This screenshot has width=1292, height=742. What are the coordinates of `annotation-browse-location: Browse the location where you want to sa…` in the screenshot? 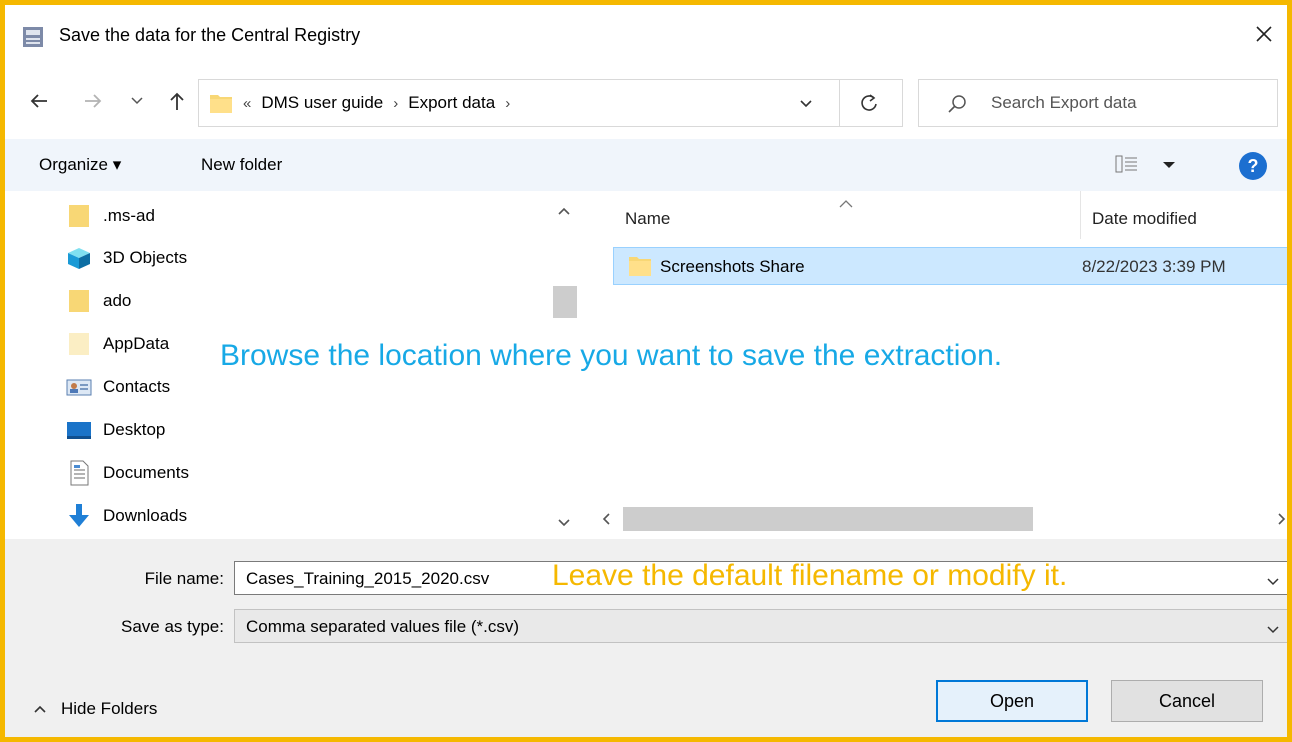 It's located at (611, 355).